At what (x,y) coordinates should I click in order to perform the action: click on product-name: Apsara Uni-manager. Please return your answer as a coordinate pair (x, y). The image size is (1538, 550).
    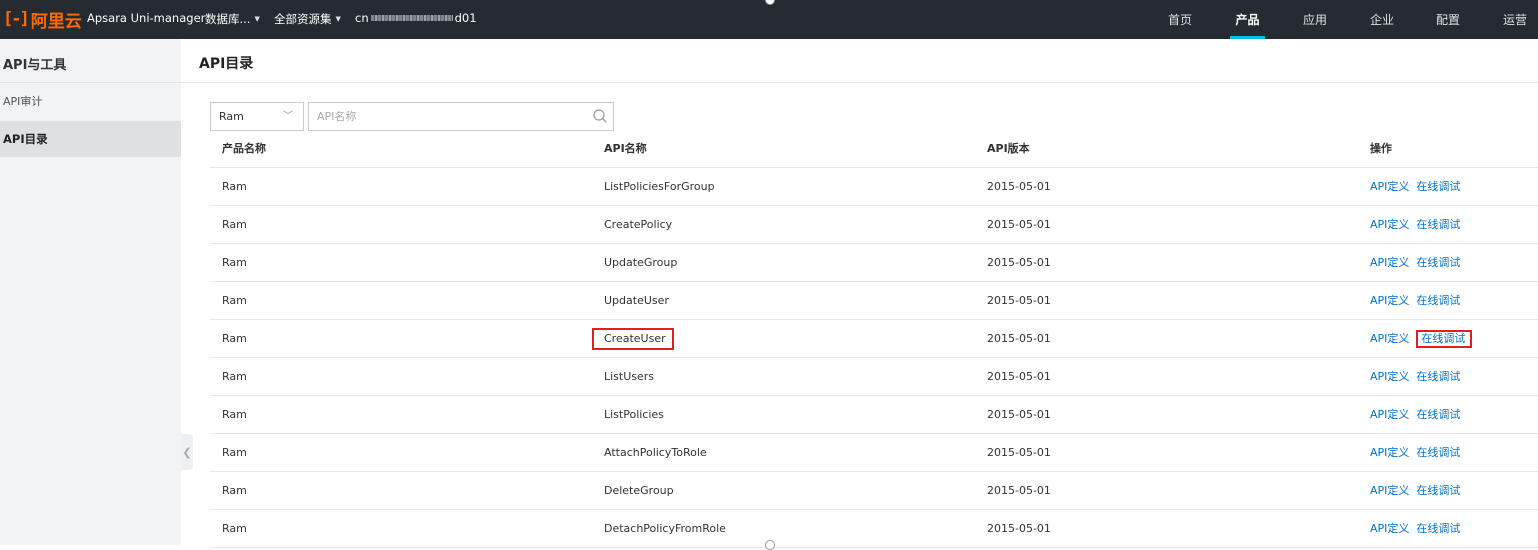
    Looking at the image, I should click on (146, 18).